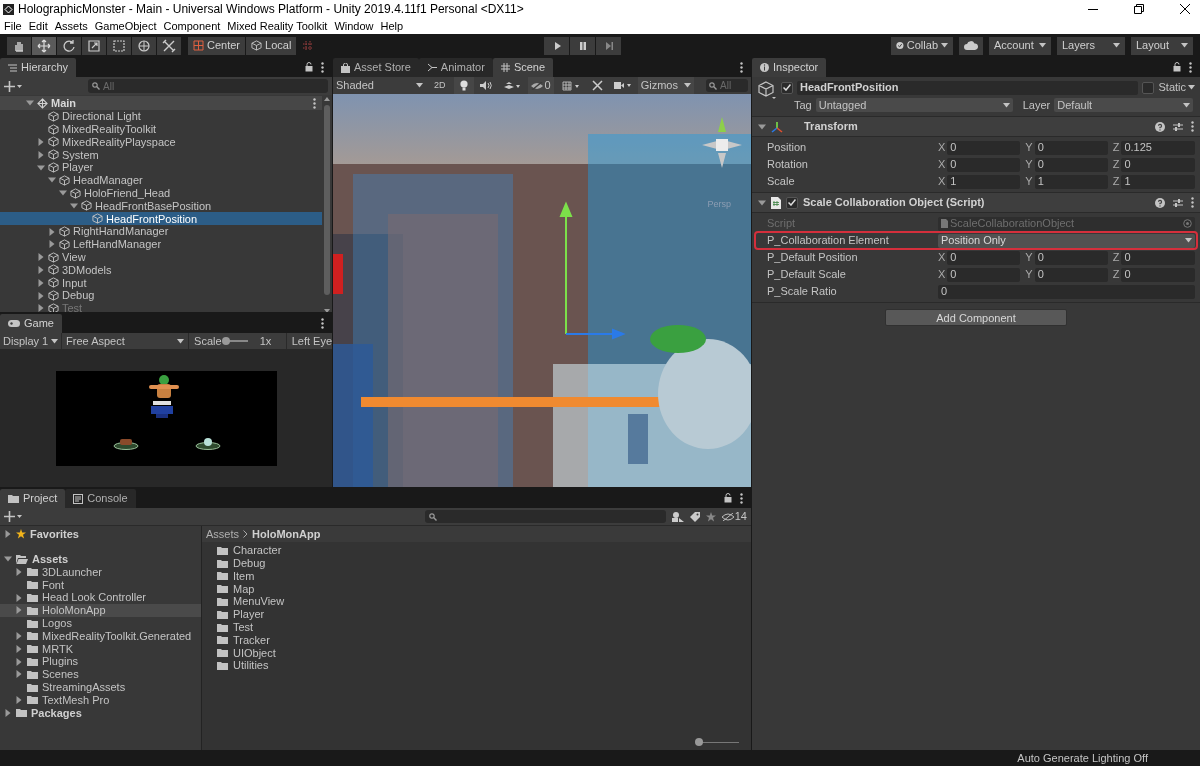 This screenshot has width=1200, height=766. What do you see at coordinates (126, 341) in the screenshot?
I see `aspect-dropdown: Free Aspect` at bounding box center [126, 341].